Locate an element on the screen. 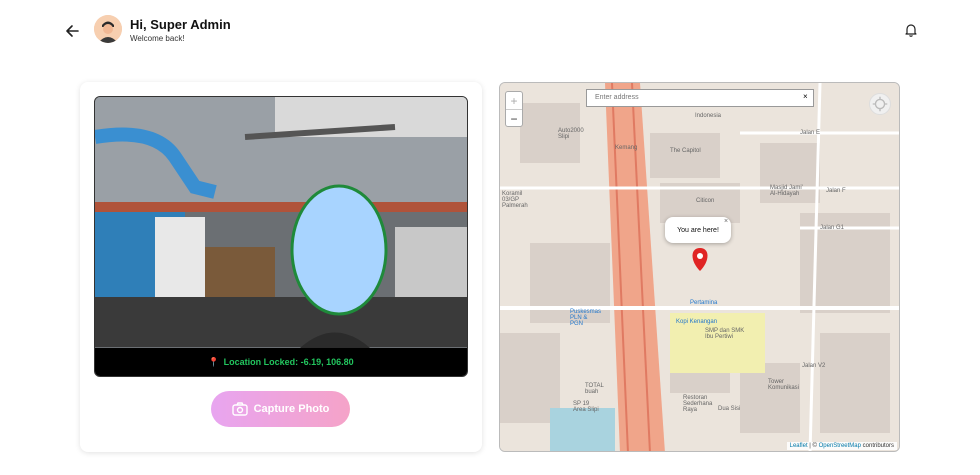 This screenshot has width=980, height=475. arrow-left-icon is located at coordinates (73, 31).